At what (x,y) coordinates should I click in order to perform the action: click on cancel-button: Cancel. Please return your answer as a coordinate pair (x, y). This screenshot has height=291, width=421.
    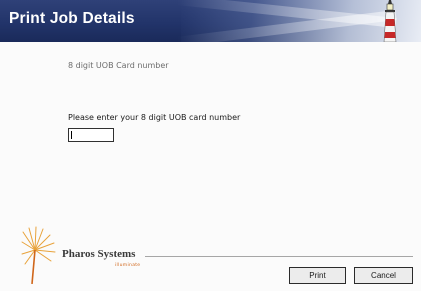
    Looking at the image, I should click on (383, 275).